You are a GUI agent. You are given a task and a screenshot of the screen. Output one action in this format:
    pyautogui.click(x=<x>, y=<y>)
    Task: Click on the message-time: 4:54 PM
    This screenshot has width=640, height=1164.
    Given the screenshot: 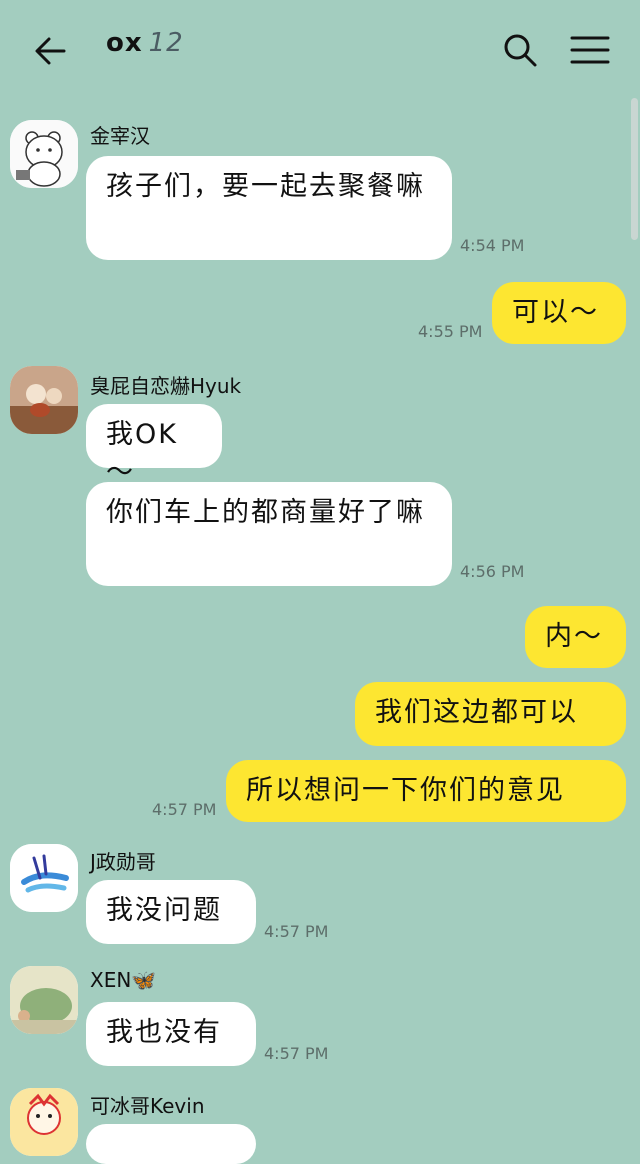 What is the action you would take?
    pyautogui.click(x=492, y=245)
    